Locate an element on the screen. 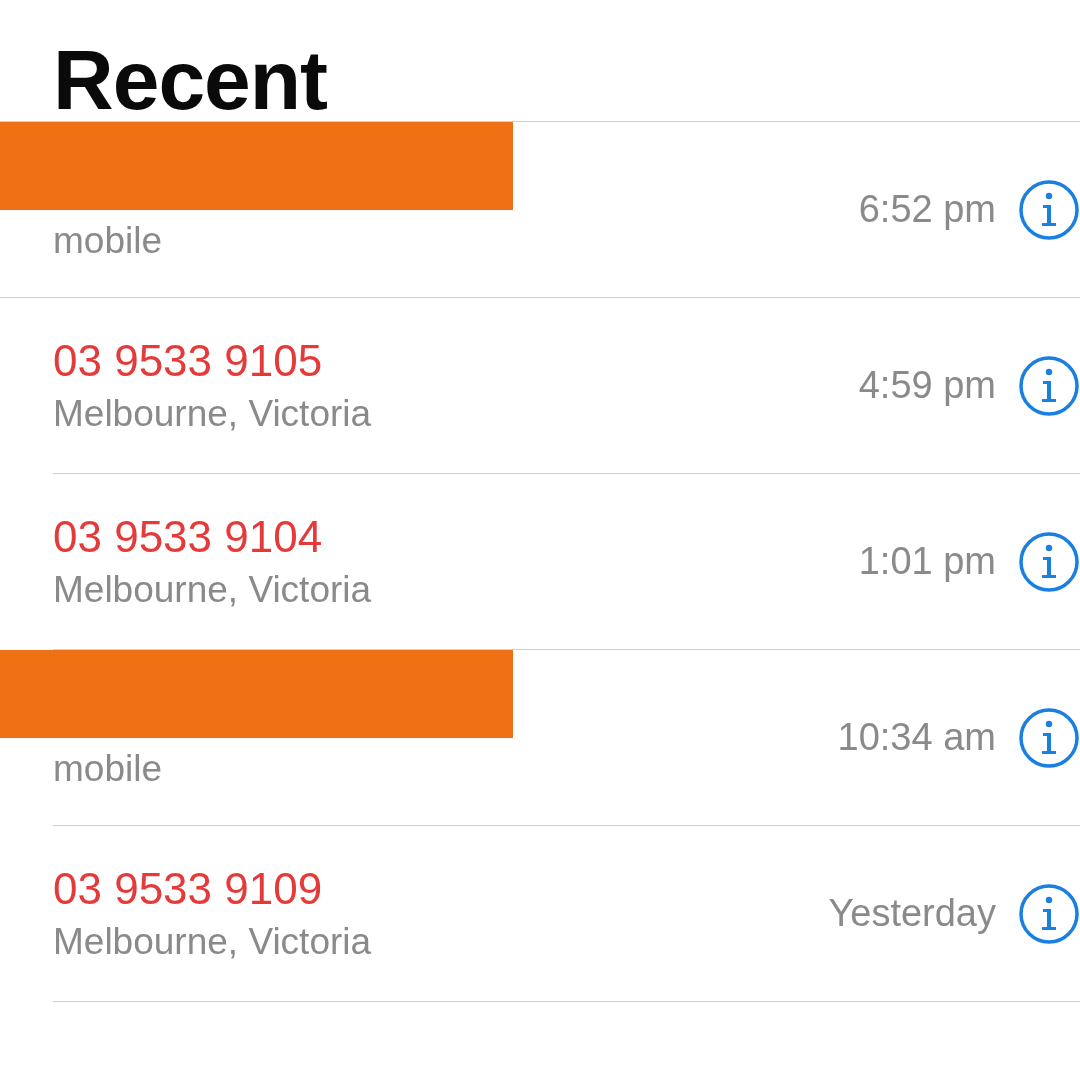 This screenshot has width=1080, height=1080. call-time: Yesterday is located at coordinates (912, 913).